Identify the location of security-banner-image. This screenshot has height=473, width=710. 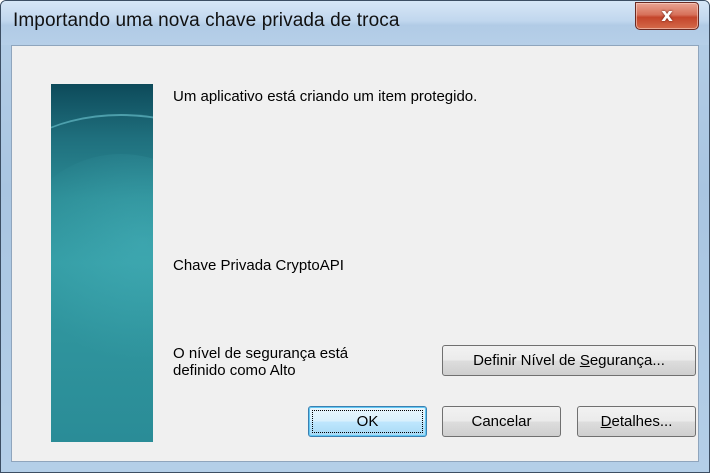
(102, 263).